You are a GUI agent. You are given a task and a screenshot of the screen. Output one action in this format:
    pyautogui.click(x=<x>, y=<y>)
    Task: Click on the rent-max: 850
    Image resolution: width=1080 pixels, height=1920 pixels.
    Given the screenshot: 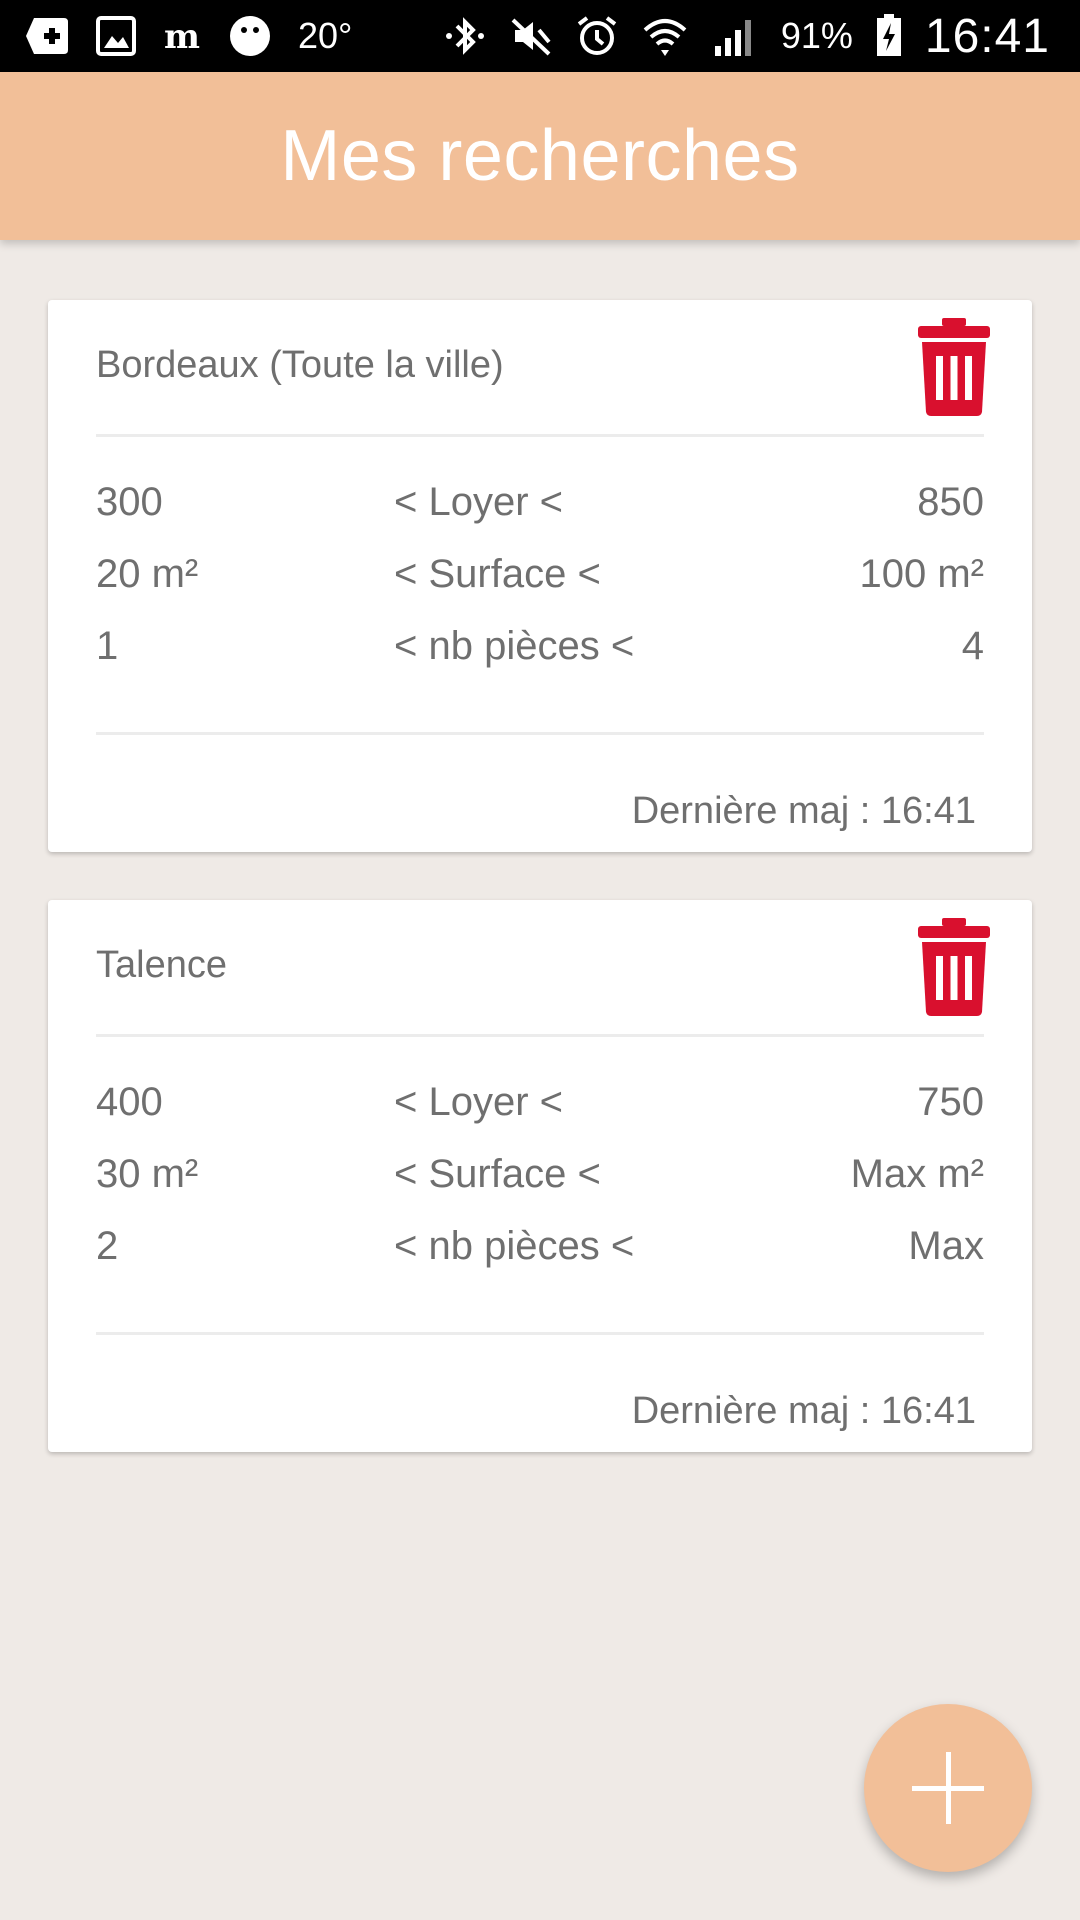 What is the action you would take?
    pyautogui.click(x=950, y=502)
    